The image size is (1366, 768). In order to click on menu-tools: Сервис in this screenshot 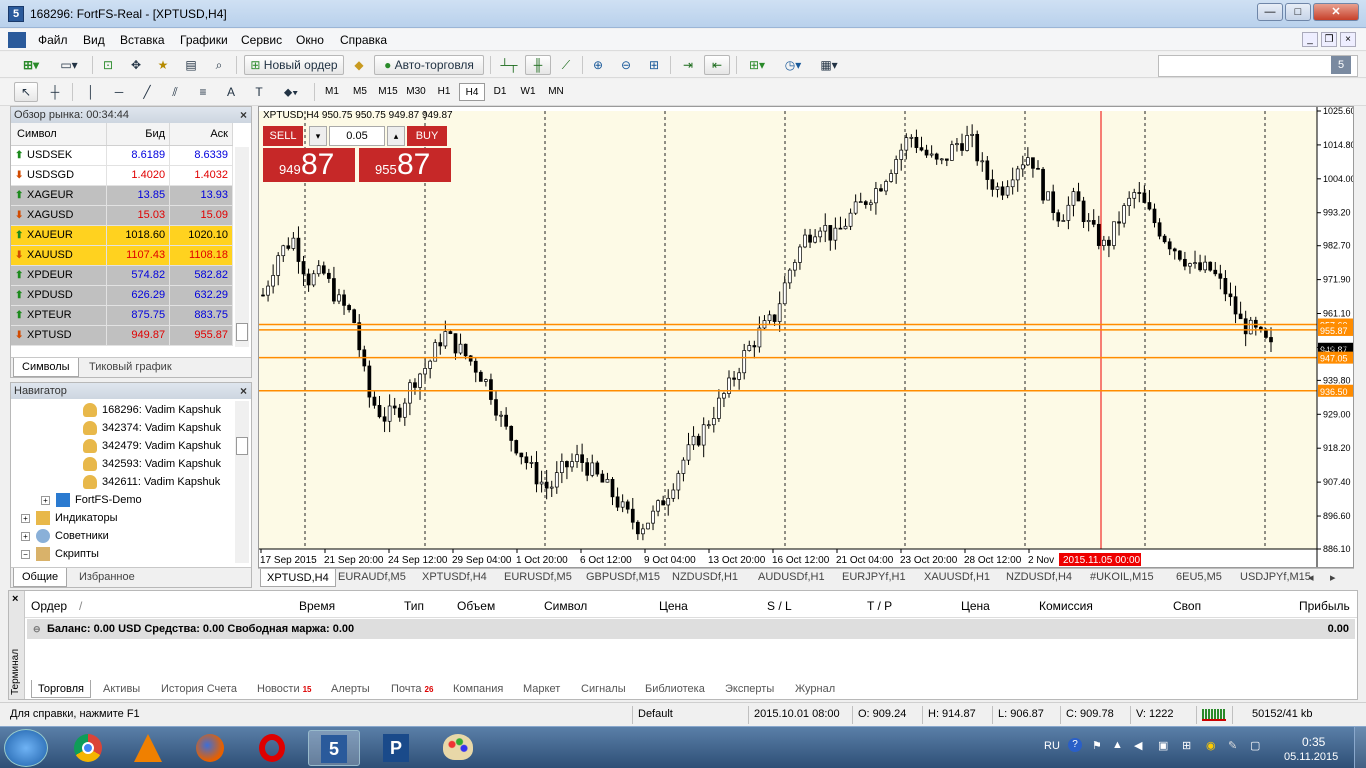, I will do `click(261, 40)`.